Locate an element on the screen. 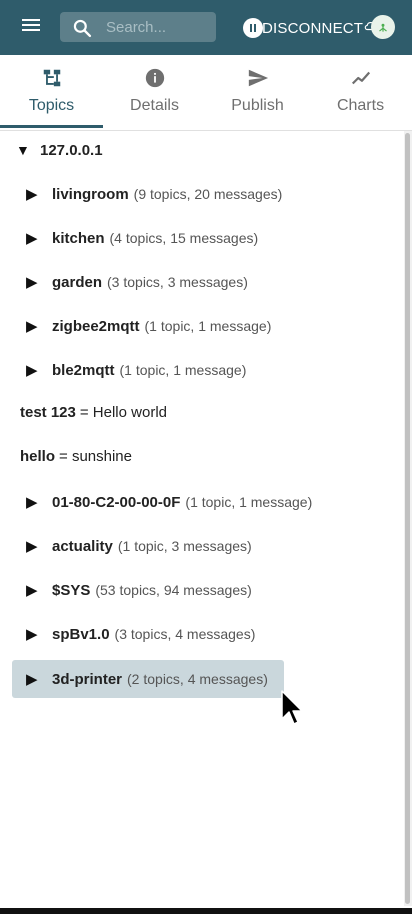  node-name: actuality is located at coordinates (82, 546).